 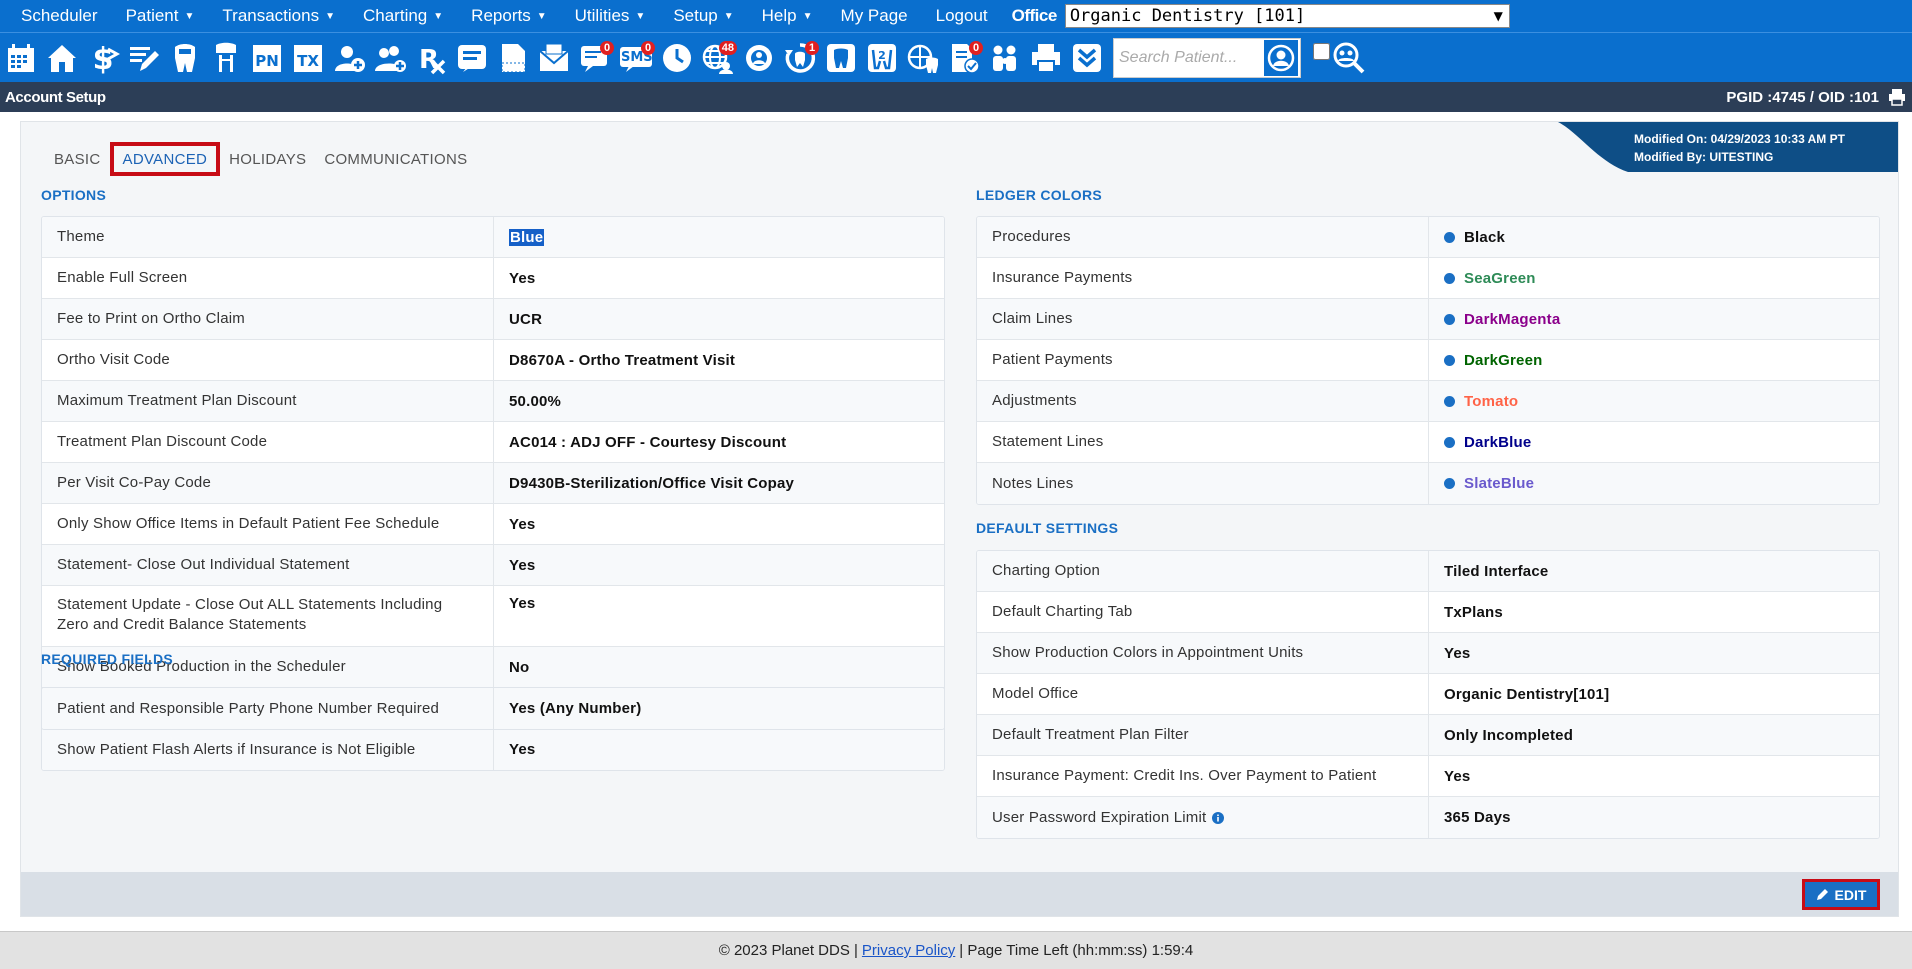 I want to click on calendar-icon, so click(x=21, y=58).